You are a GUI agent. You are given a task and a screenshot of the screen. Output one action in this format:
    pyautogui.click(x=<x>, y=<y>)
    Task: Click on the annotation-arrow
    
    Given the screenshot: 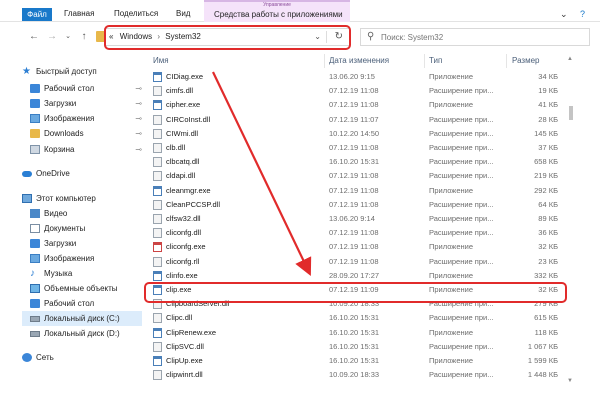 What is the action you would take?
    pyautogui.click(x=262, y=173)
    